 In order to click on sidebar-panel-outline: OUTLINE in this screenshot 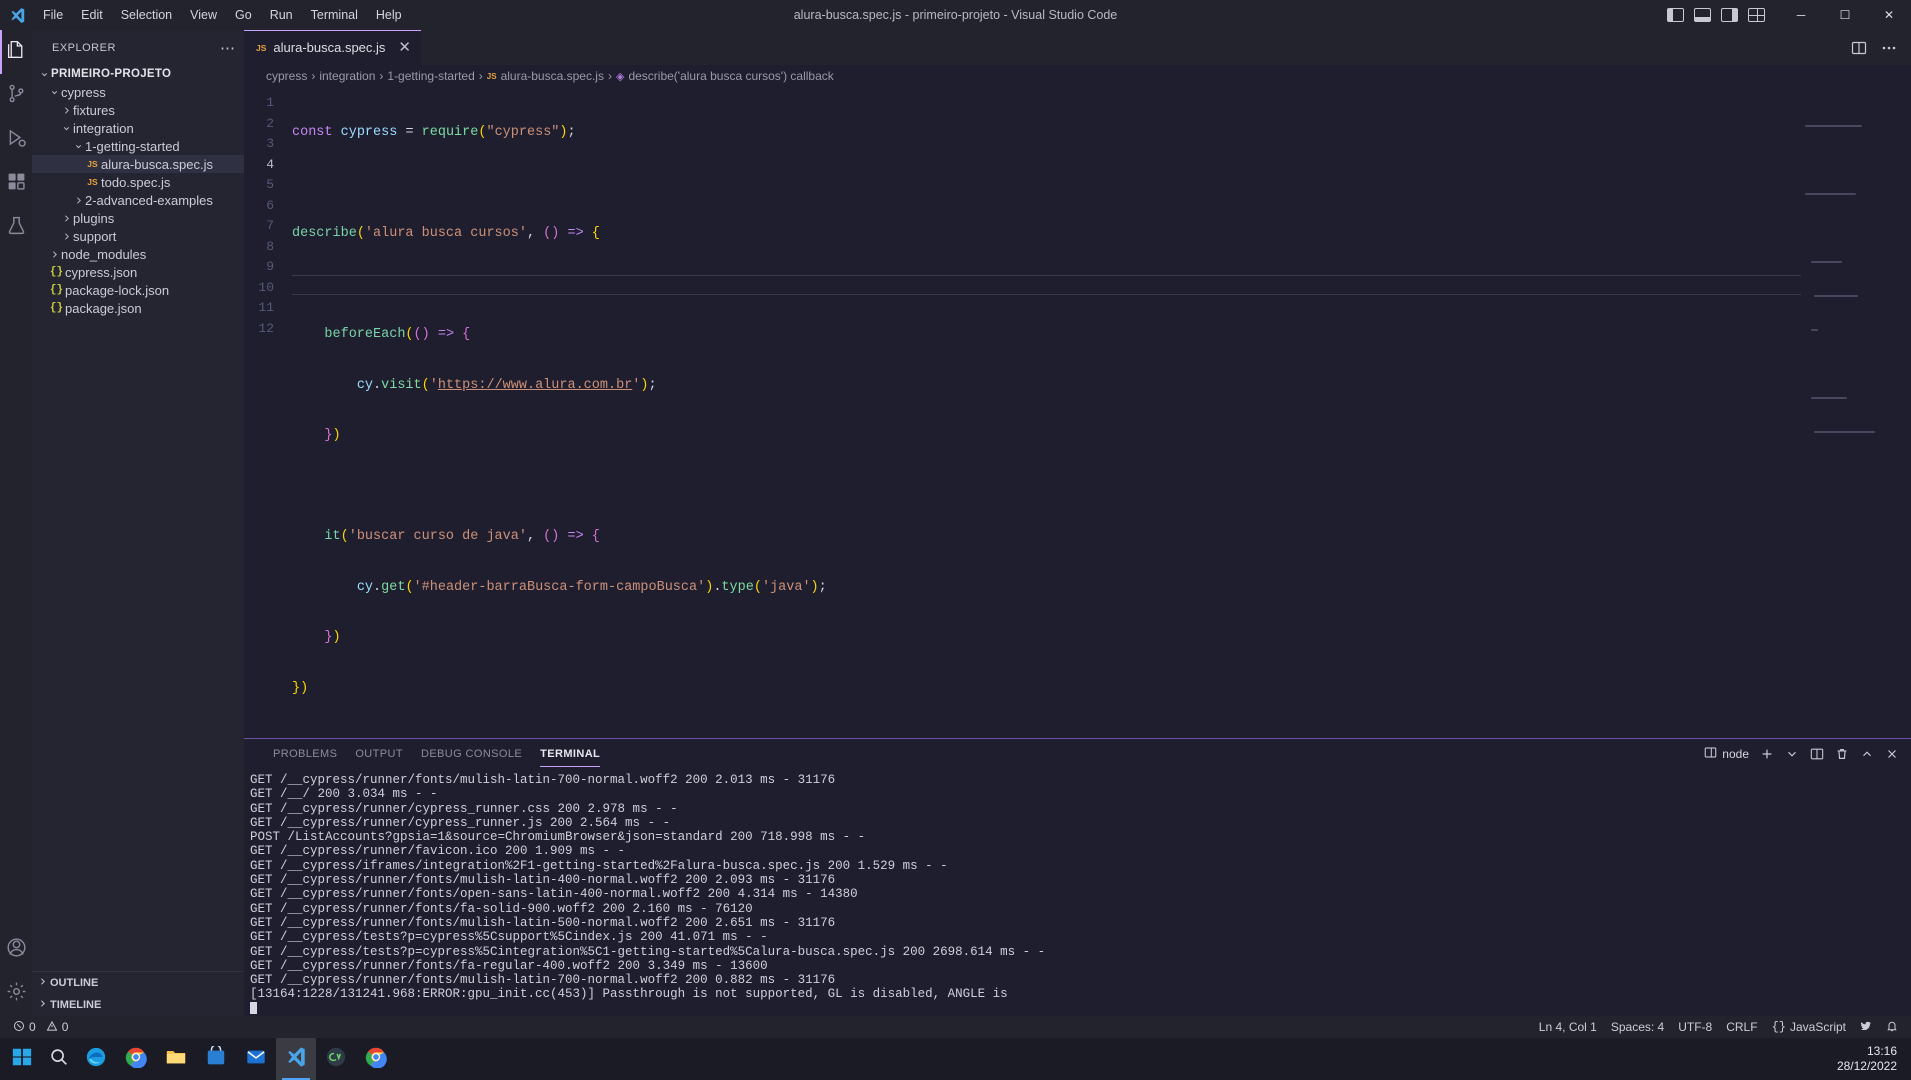, I will do `click(138, 983)`.